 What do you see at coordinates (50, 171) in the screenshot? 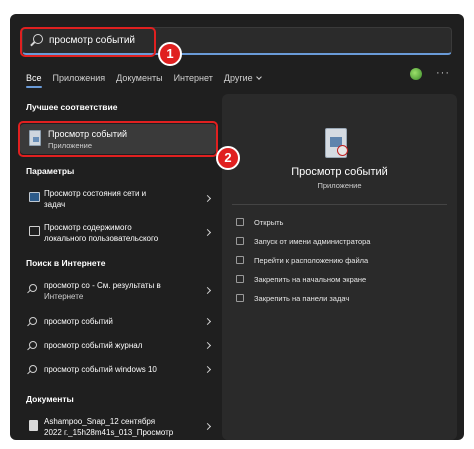
I see `section-settings: Параметры` at bounding box center [50, 171].